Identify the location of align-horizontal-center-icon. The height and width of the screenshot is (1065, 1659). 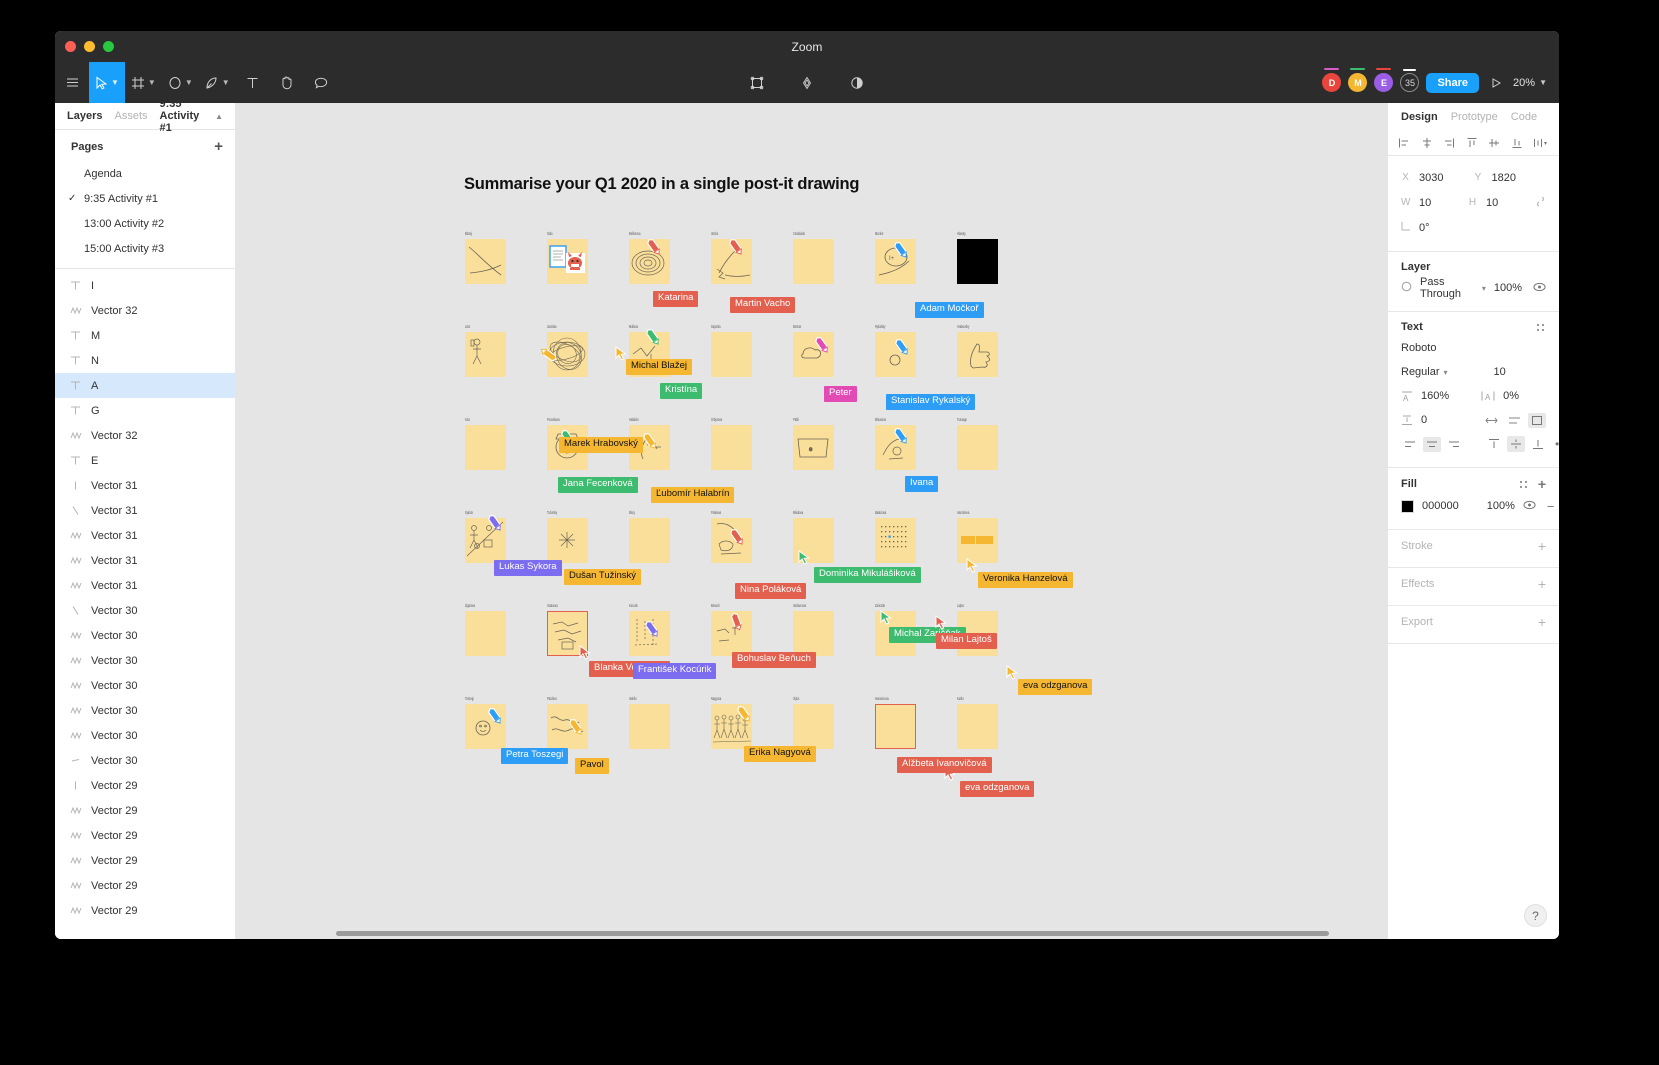
(1427, 143).